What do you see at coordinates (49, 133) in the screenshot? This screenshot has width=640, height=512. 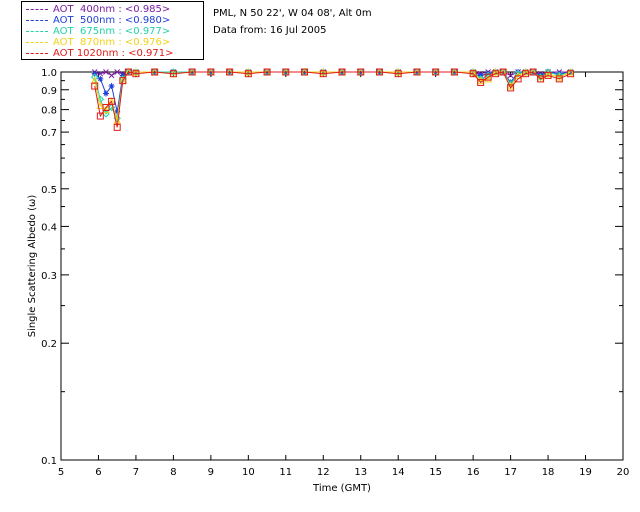 I see `y-tick-label: 0.7` at bounding box center [49, 133].